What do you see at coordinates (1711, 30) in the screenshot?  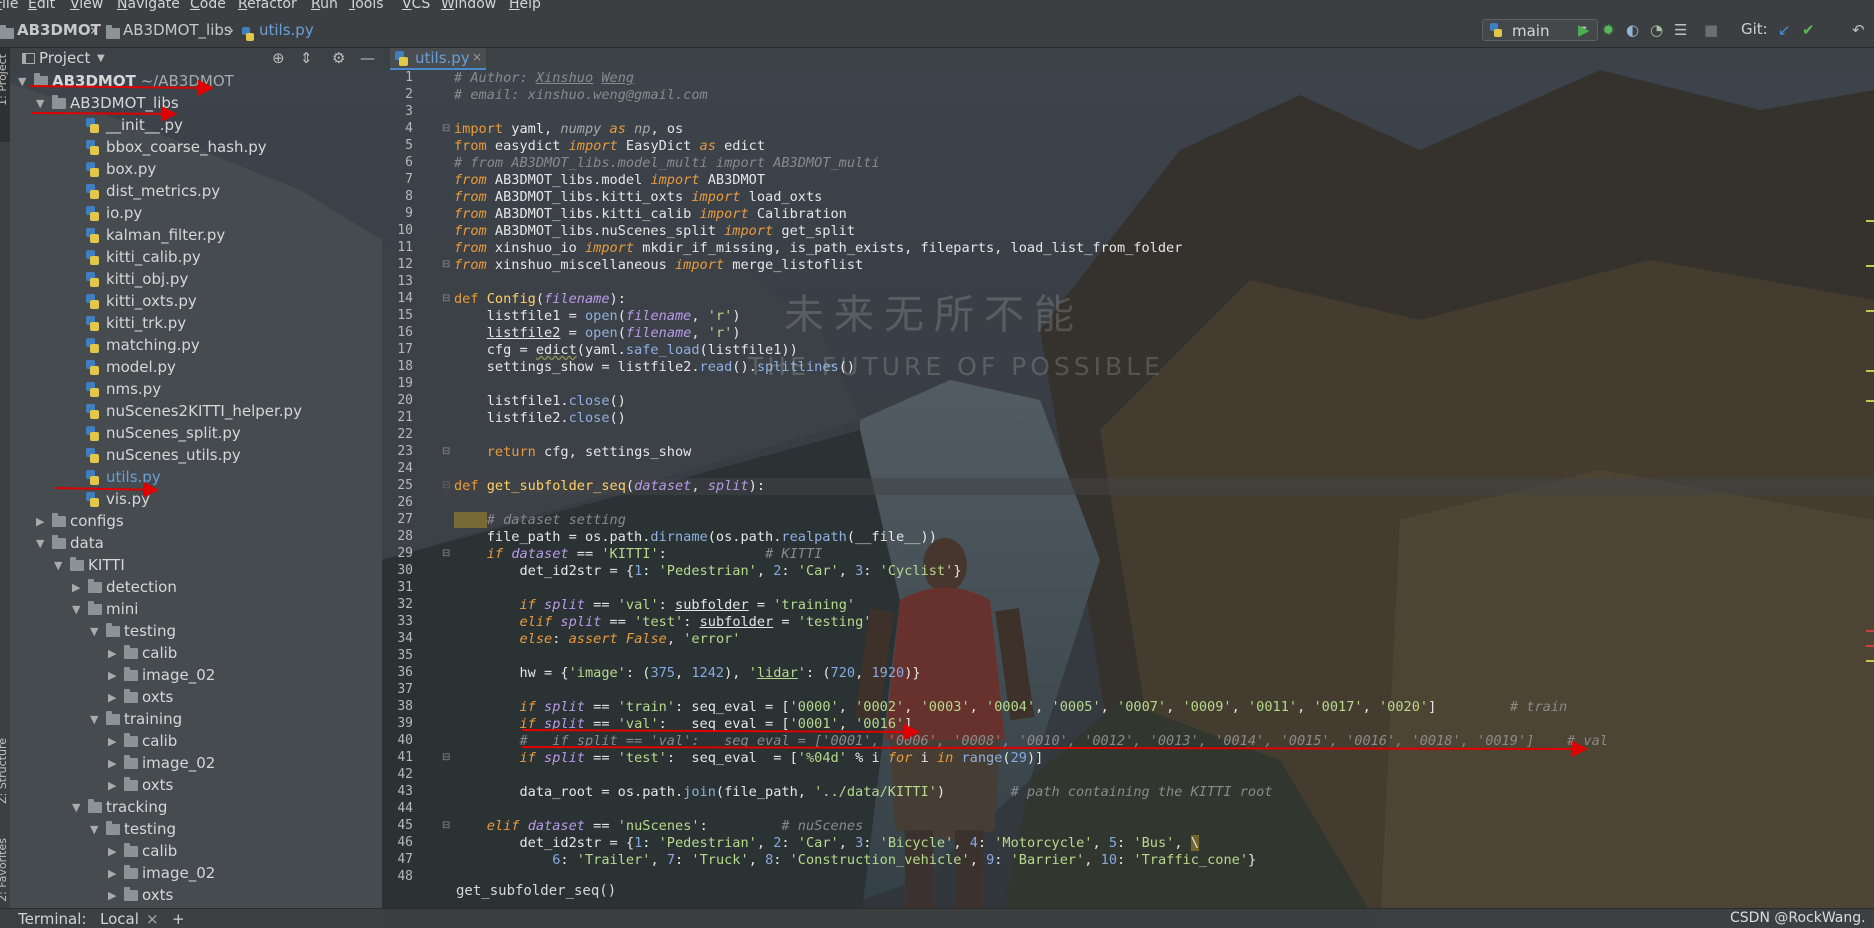 I see `stop-icon: ■` at bounding box center [1711, 30].